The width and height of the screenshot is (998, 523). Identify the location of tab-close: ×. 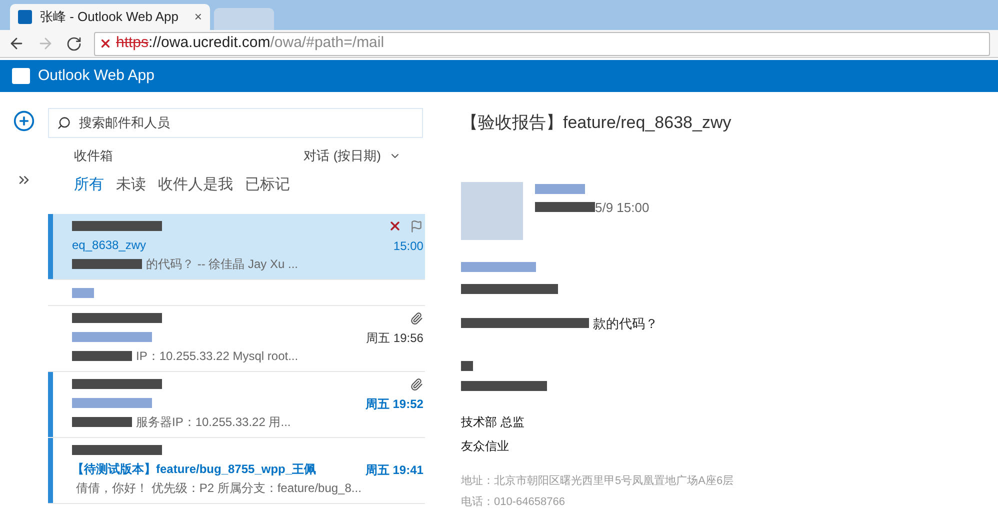
(198, 17).